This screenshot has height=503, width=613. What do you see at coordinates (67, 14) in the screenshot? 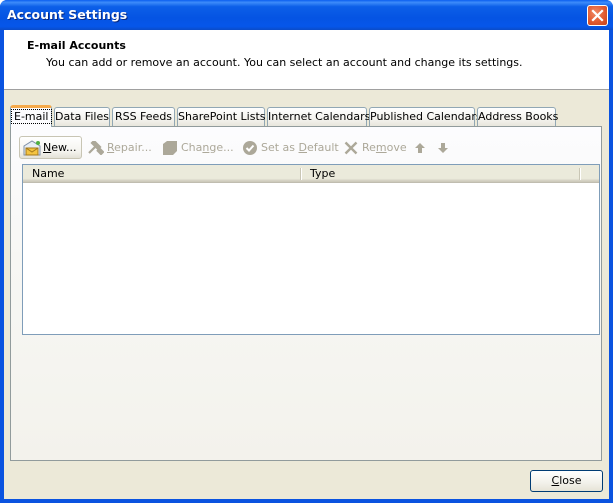
I see `window-title: Account Settings` at bounding box center [67, 14].